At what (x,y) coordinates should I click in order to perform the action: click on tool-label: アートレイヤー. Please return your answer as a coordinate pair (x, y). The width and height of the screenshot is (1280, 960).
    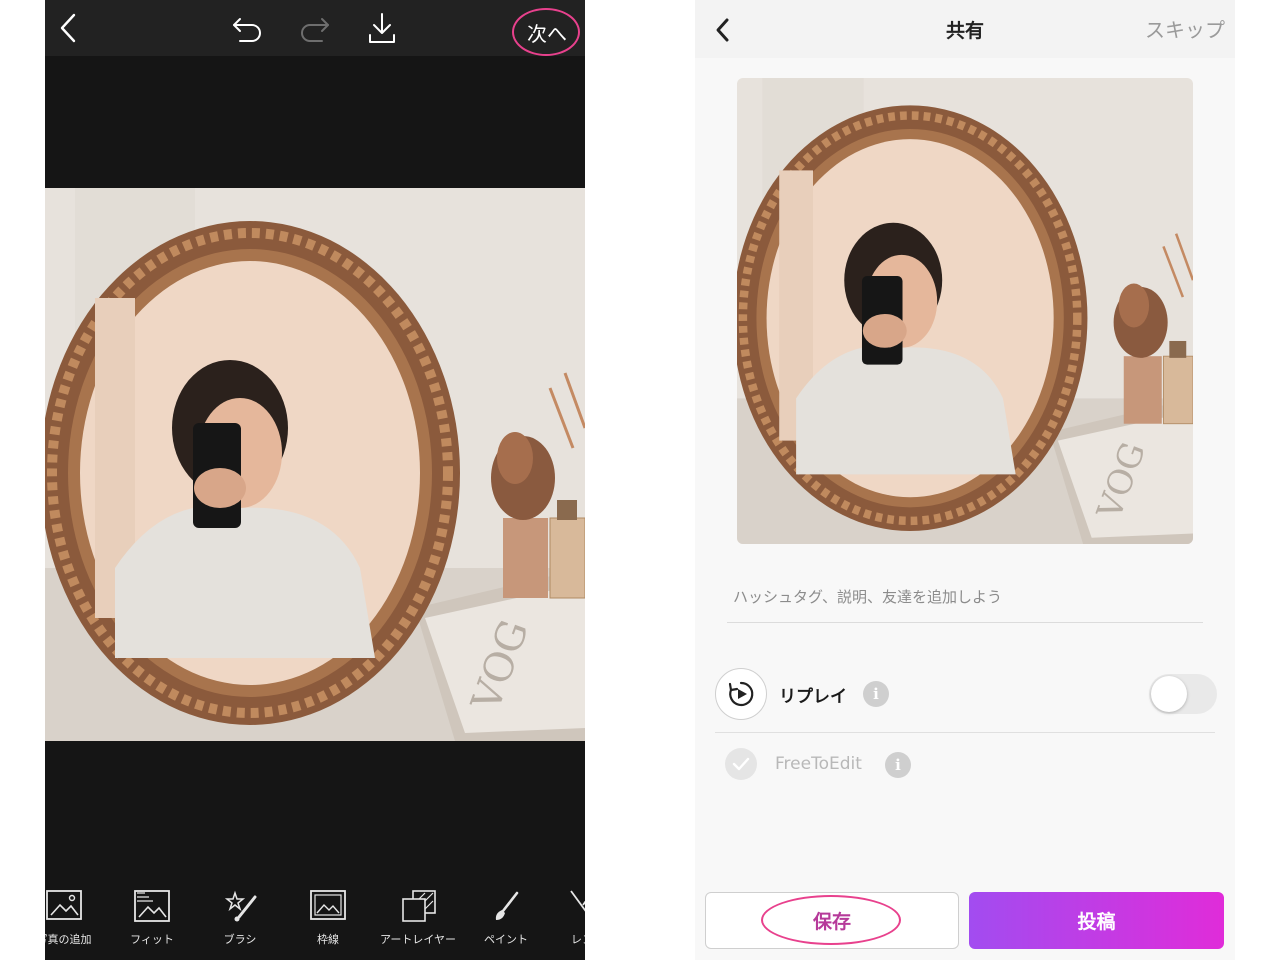
    Looking at the image, I should click on (417, 939).